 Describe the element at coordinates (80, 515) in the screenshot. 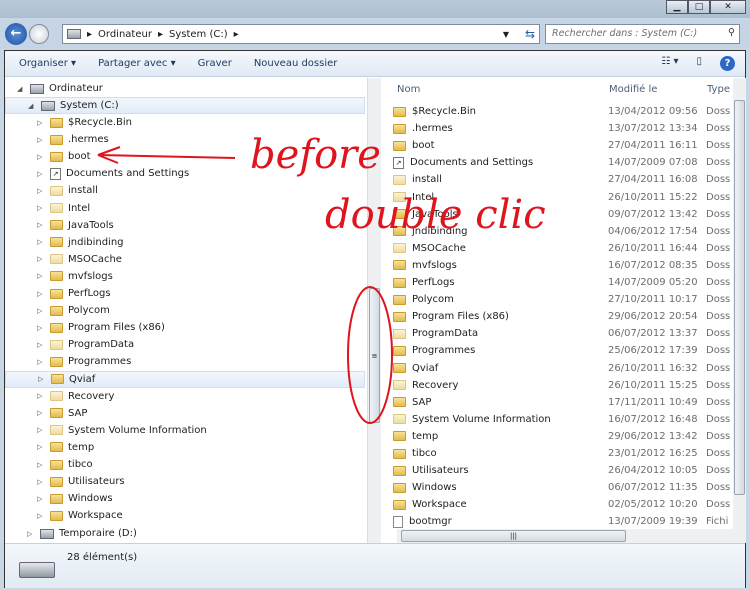

I see `tree-item: ▷ Workspace` at that location.